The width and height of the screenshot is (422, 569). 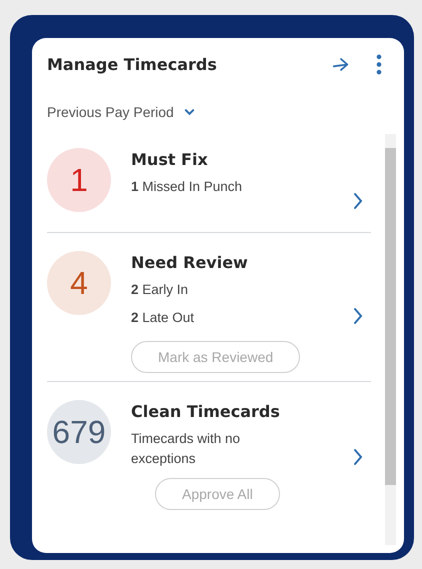 What do you see at coordinates (132, 64) in the screenshot?
I see `card-title: Manage Timecards` at bounding box center [132, 64].